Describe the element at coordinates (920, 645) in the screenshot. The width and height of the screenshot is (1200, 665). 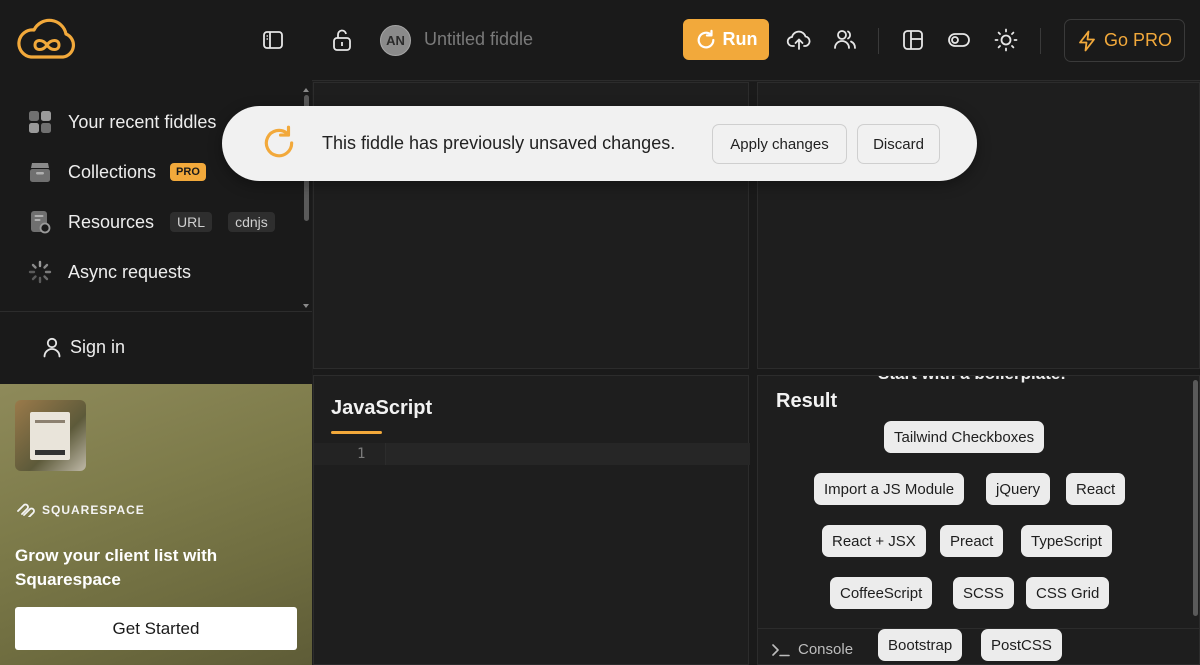
I see `boilerplate-bootstrap: Bootstrap` at that location.